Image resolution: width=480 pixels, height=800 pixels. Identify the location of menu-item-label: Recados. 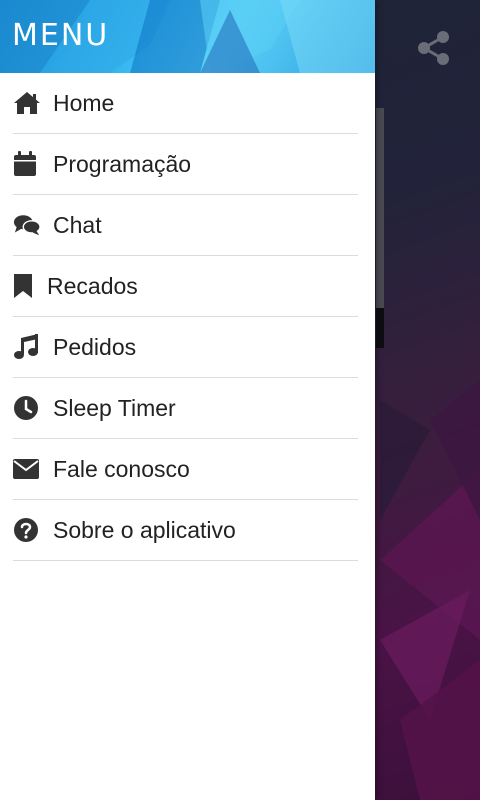
(92, 285).